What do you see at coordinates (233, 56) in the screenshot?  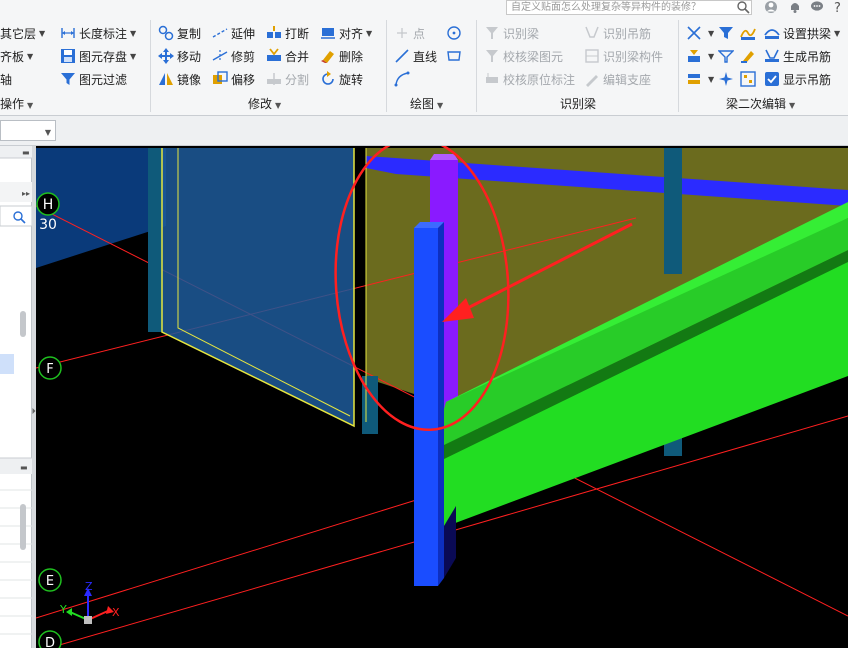 I see `trim-button: 修剪` at bounding box center [233, 56].